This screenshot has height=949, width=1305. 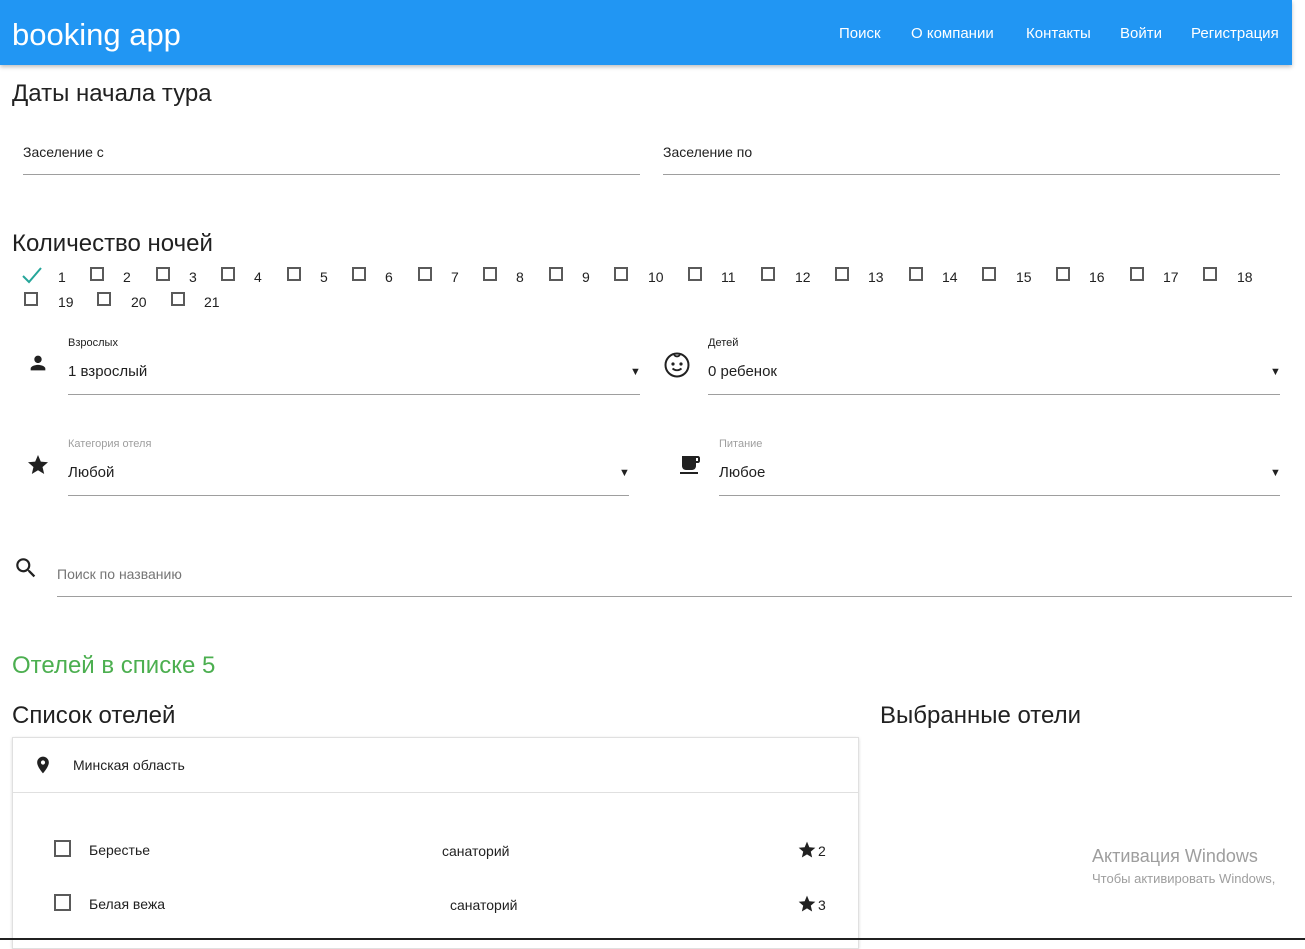 I want to click on children-underline, so click(x=994, y=394).